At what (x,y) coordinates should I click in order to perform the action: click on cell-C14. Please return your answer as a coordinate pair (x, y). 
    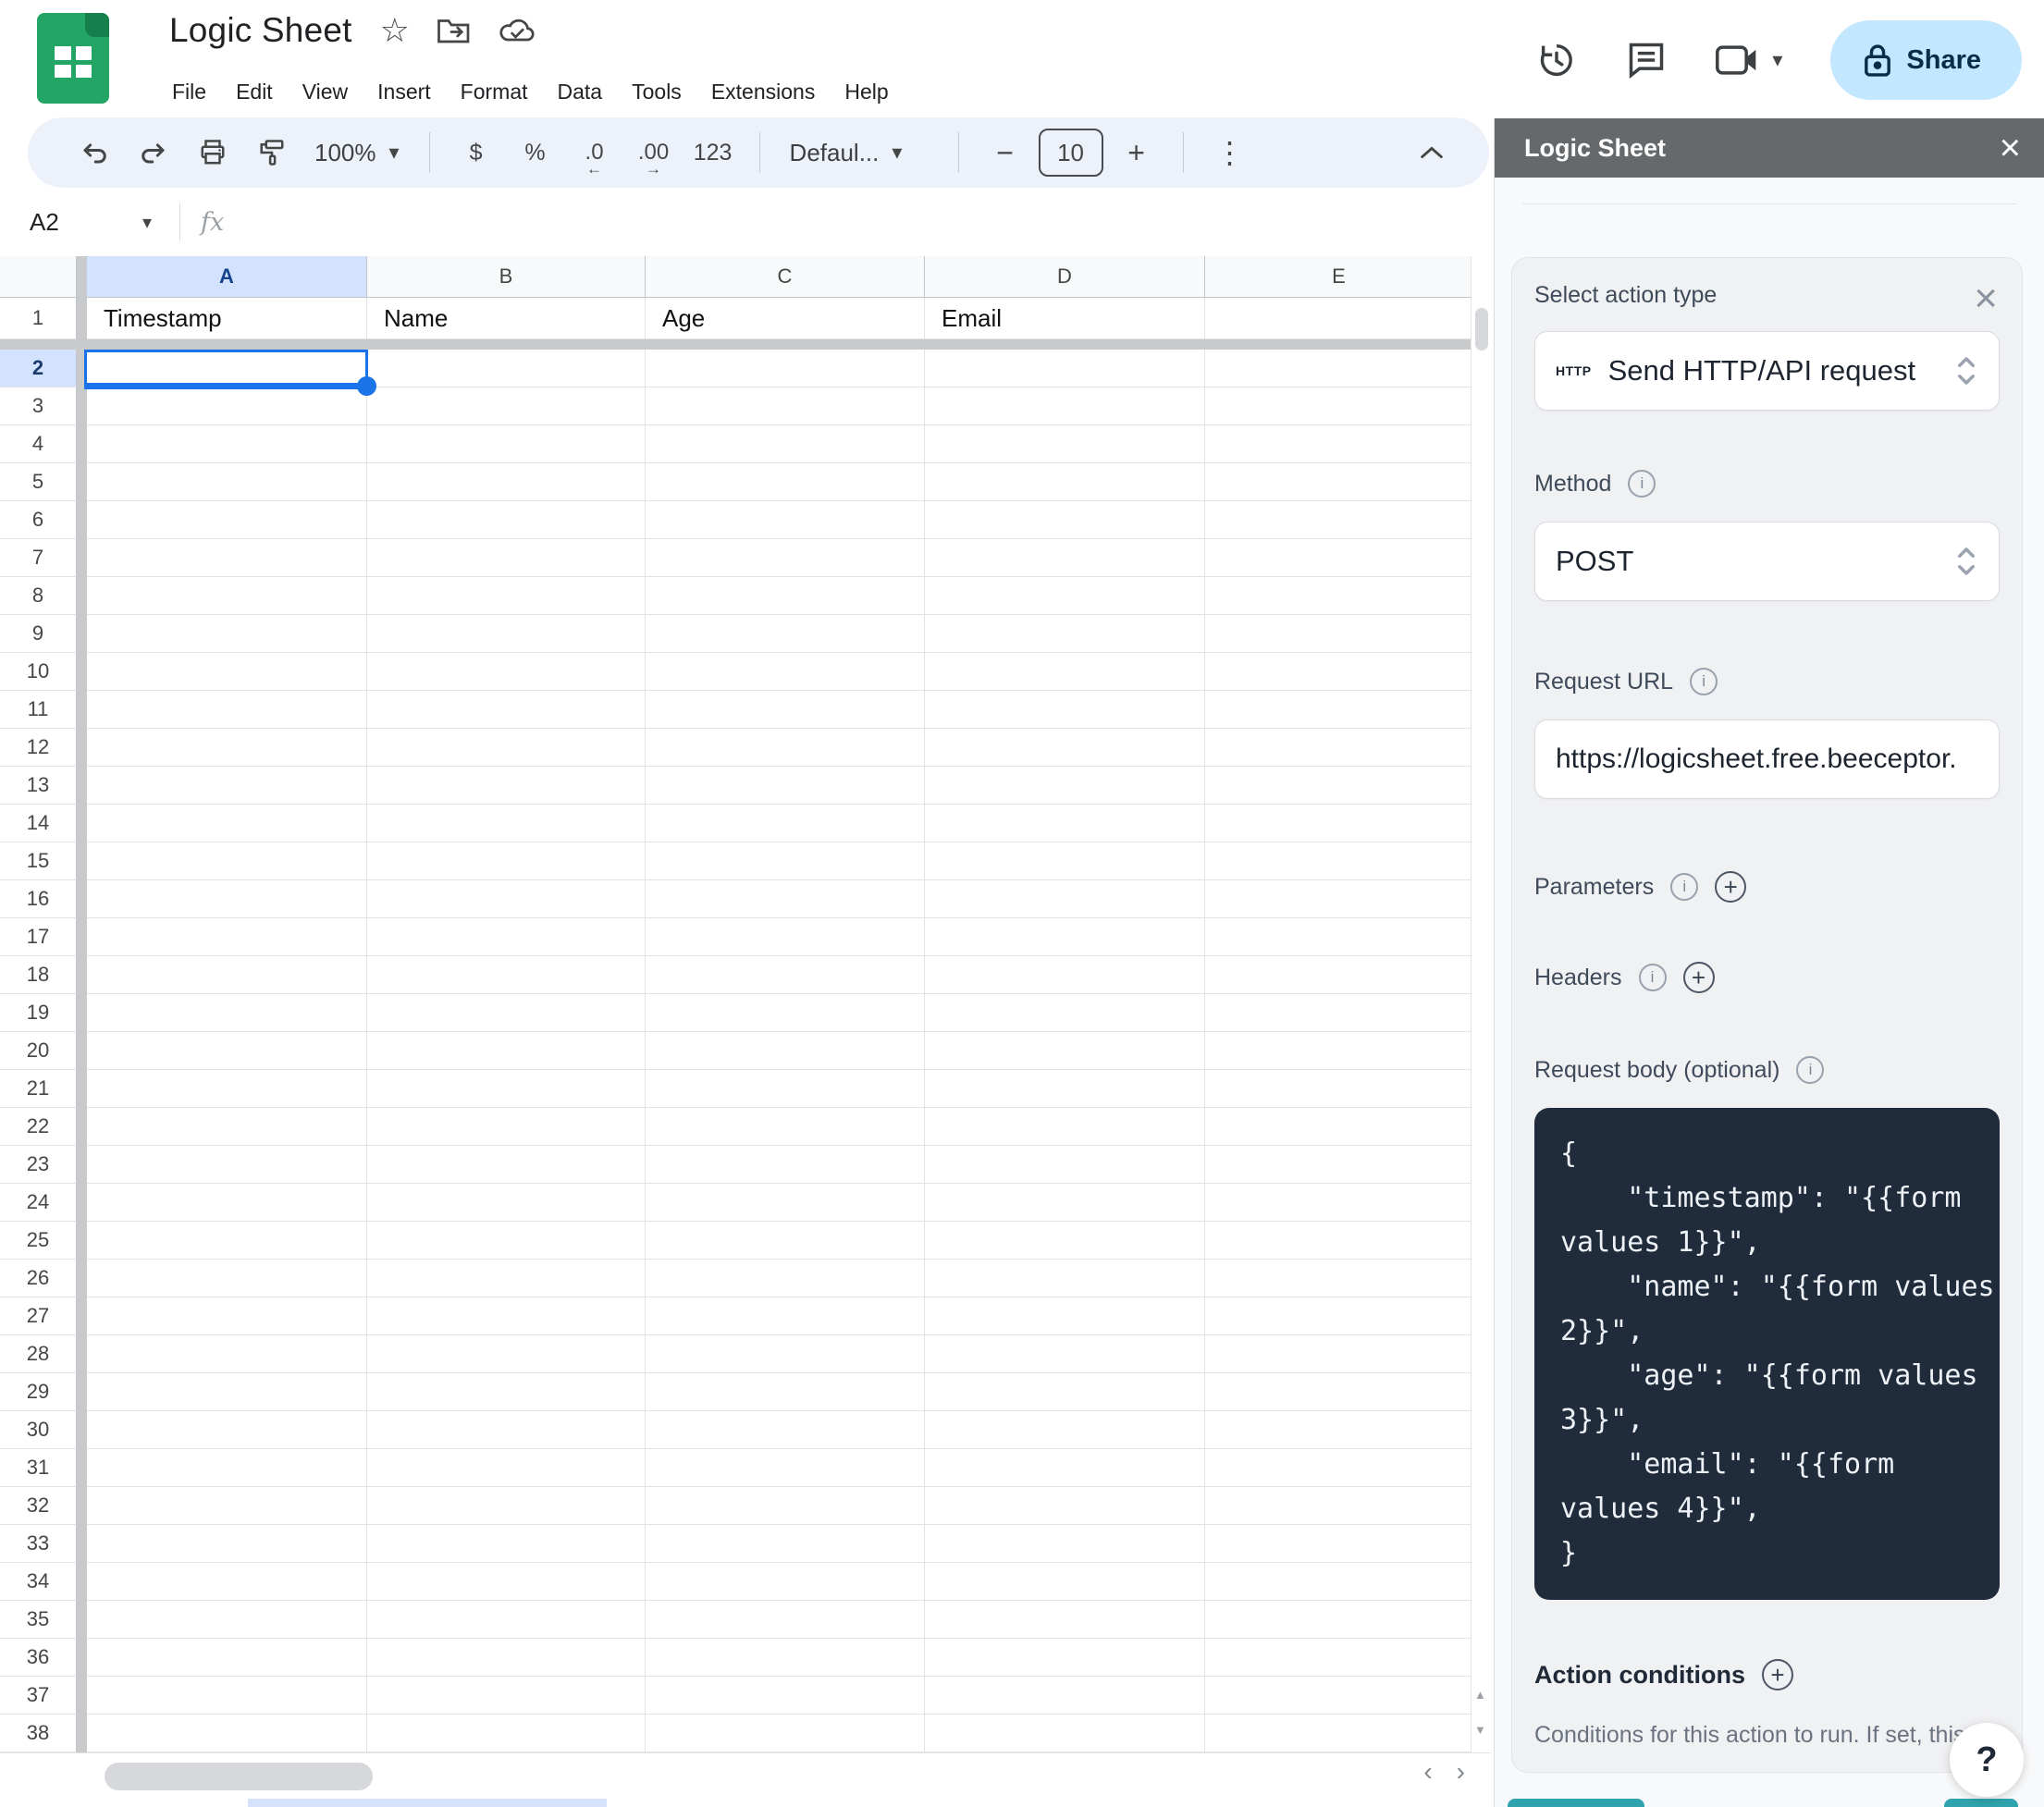
    Looking at the image, I should click on (785, 823).